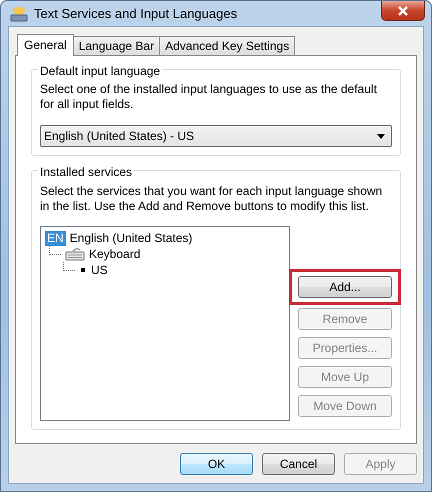 This screenshot has width=432, height=492. I want to click on bullet-icon, so click(83, 270).